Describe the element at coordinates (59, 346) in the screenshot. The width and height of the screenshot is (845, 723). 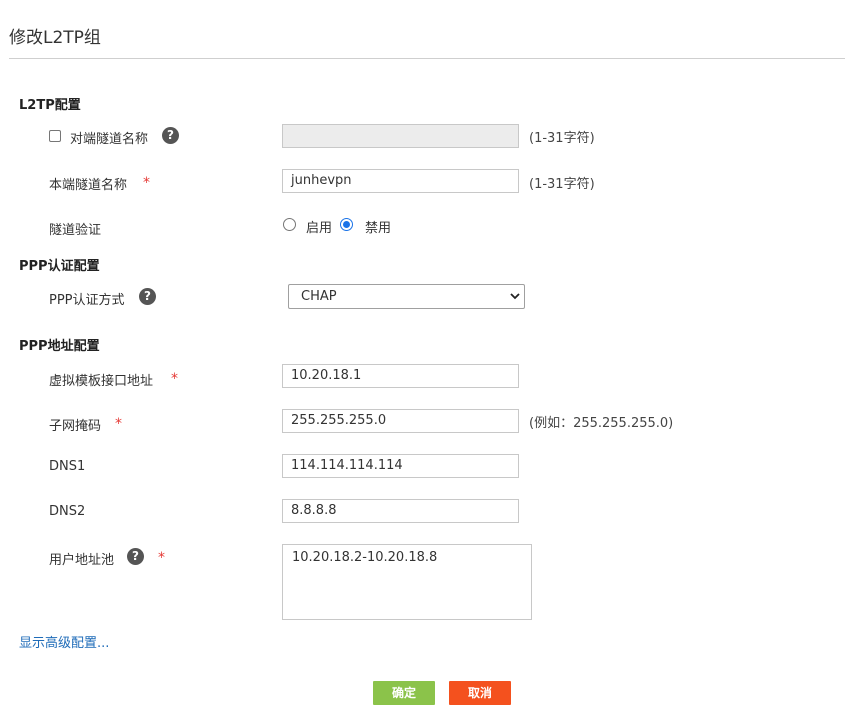
I see `section-ppp-addr-title: PPP地址配置` at that location.